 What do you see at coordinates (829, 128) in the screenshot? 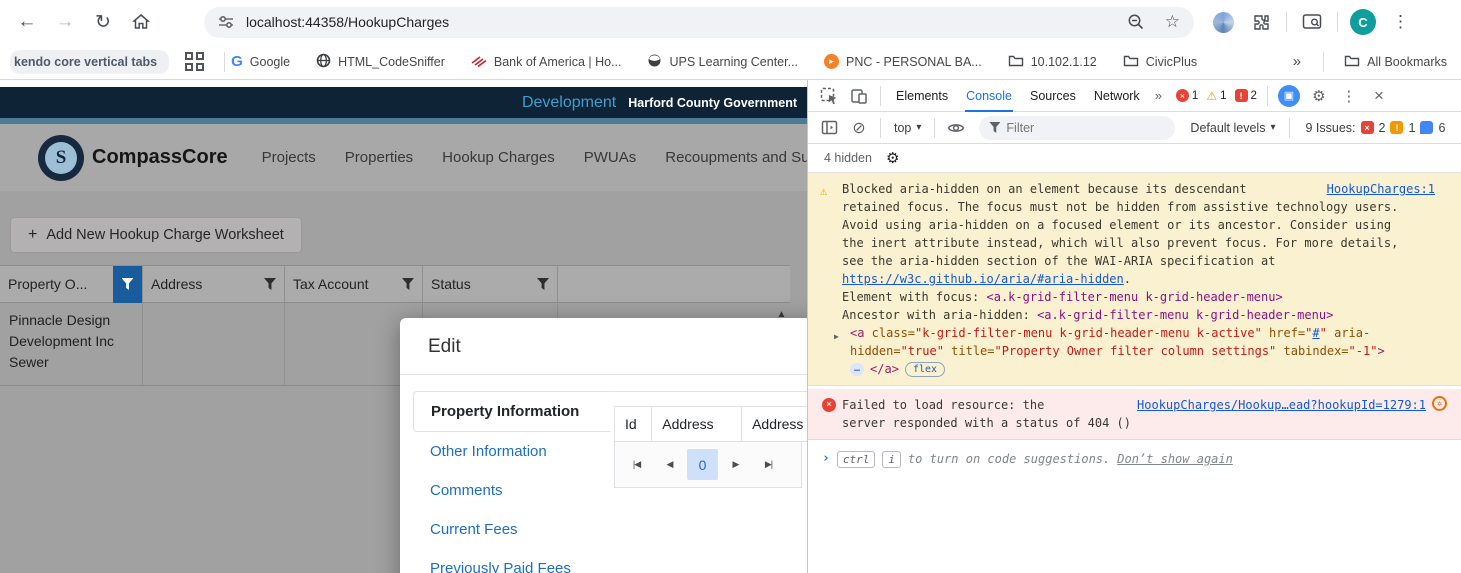
I see `console-sidebar-toggle-icon` at bounding box center [829, 128].